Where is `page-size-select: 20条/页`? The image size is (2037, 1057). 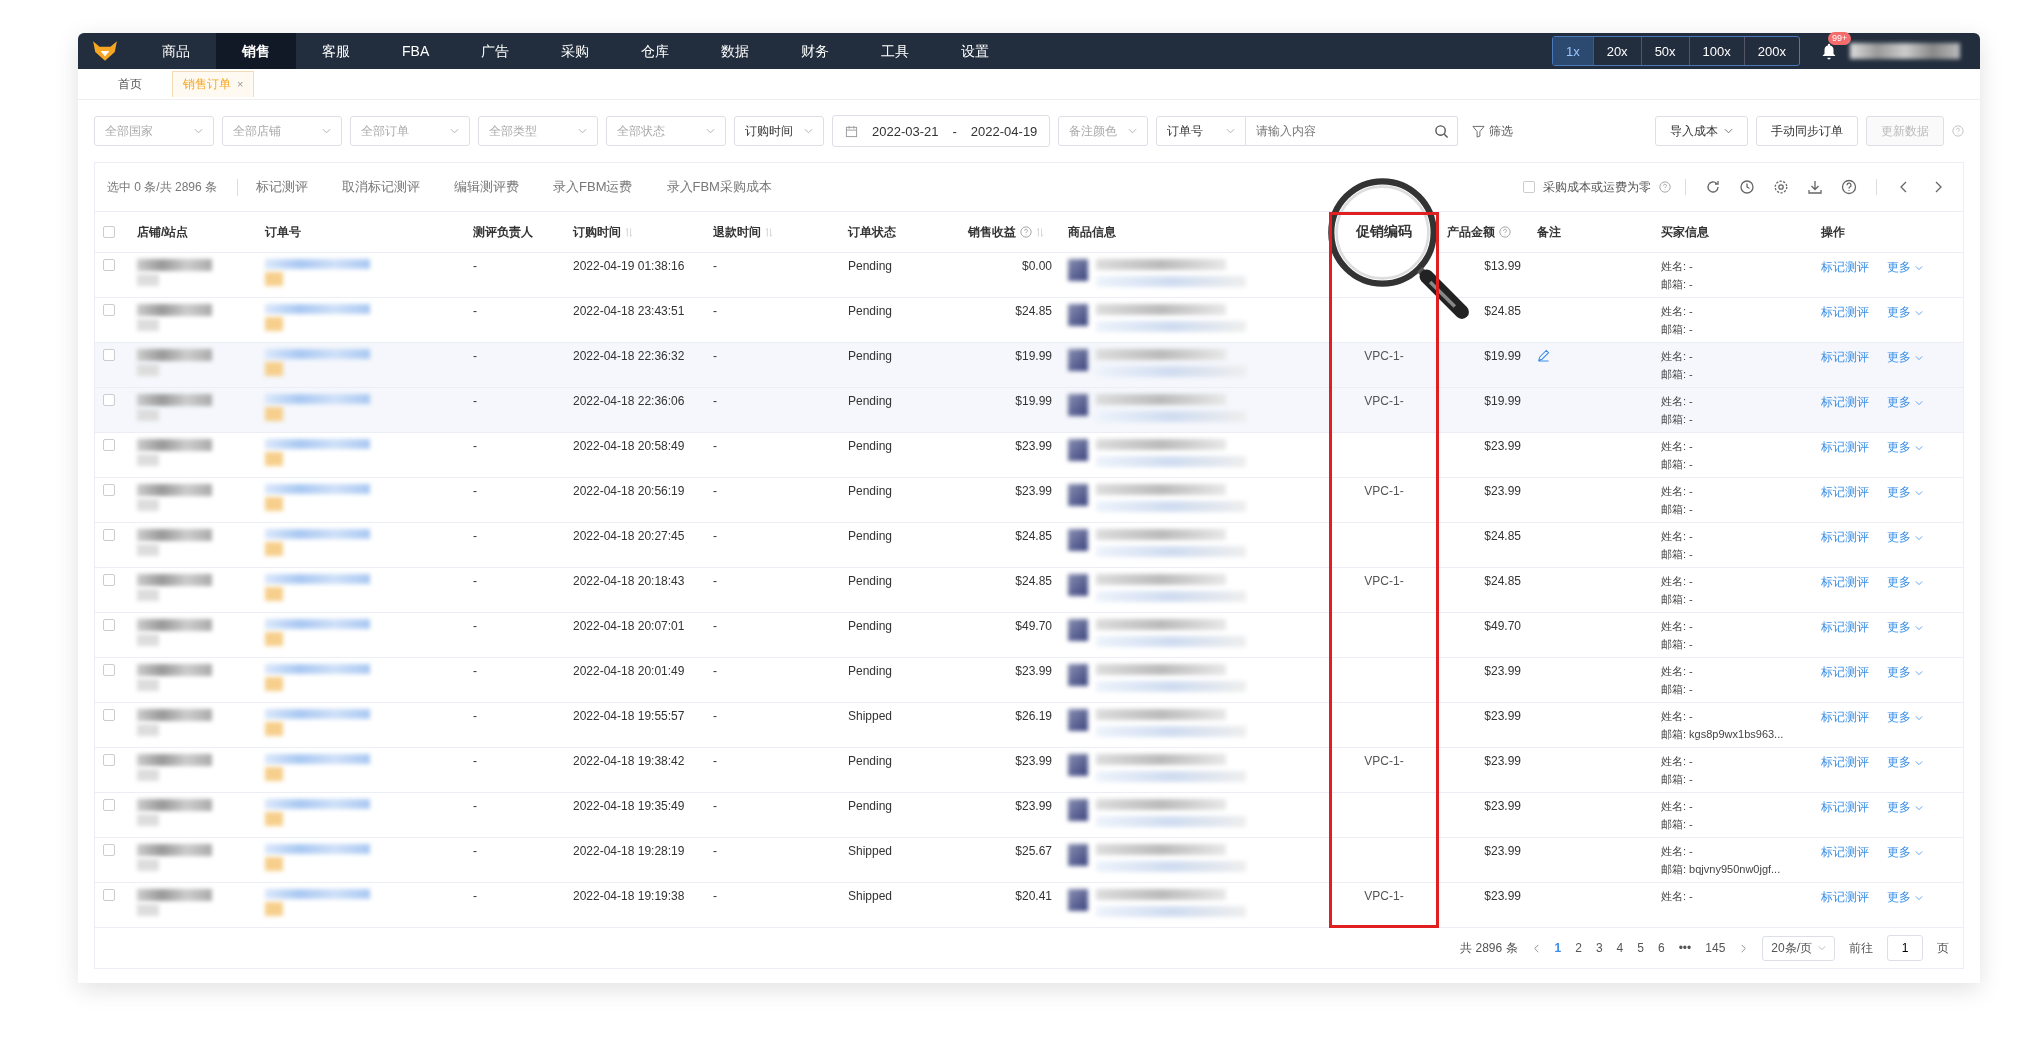
page-size-select: 20条/页 is located at coordinates (1798, 948).